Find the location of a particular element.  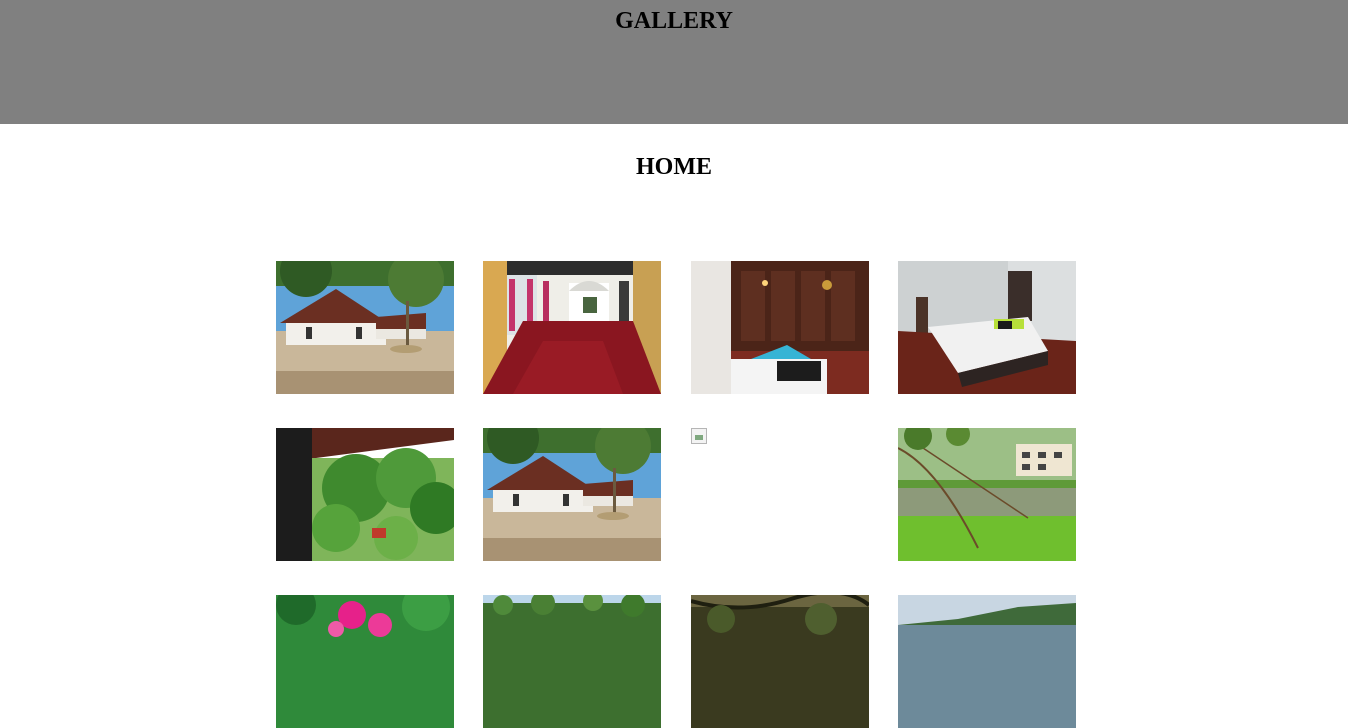

gallery-photo-bedroom-wood is located at coordinates (780, 327).